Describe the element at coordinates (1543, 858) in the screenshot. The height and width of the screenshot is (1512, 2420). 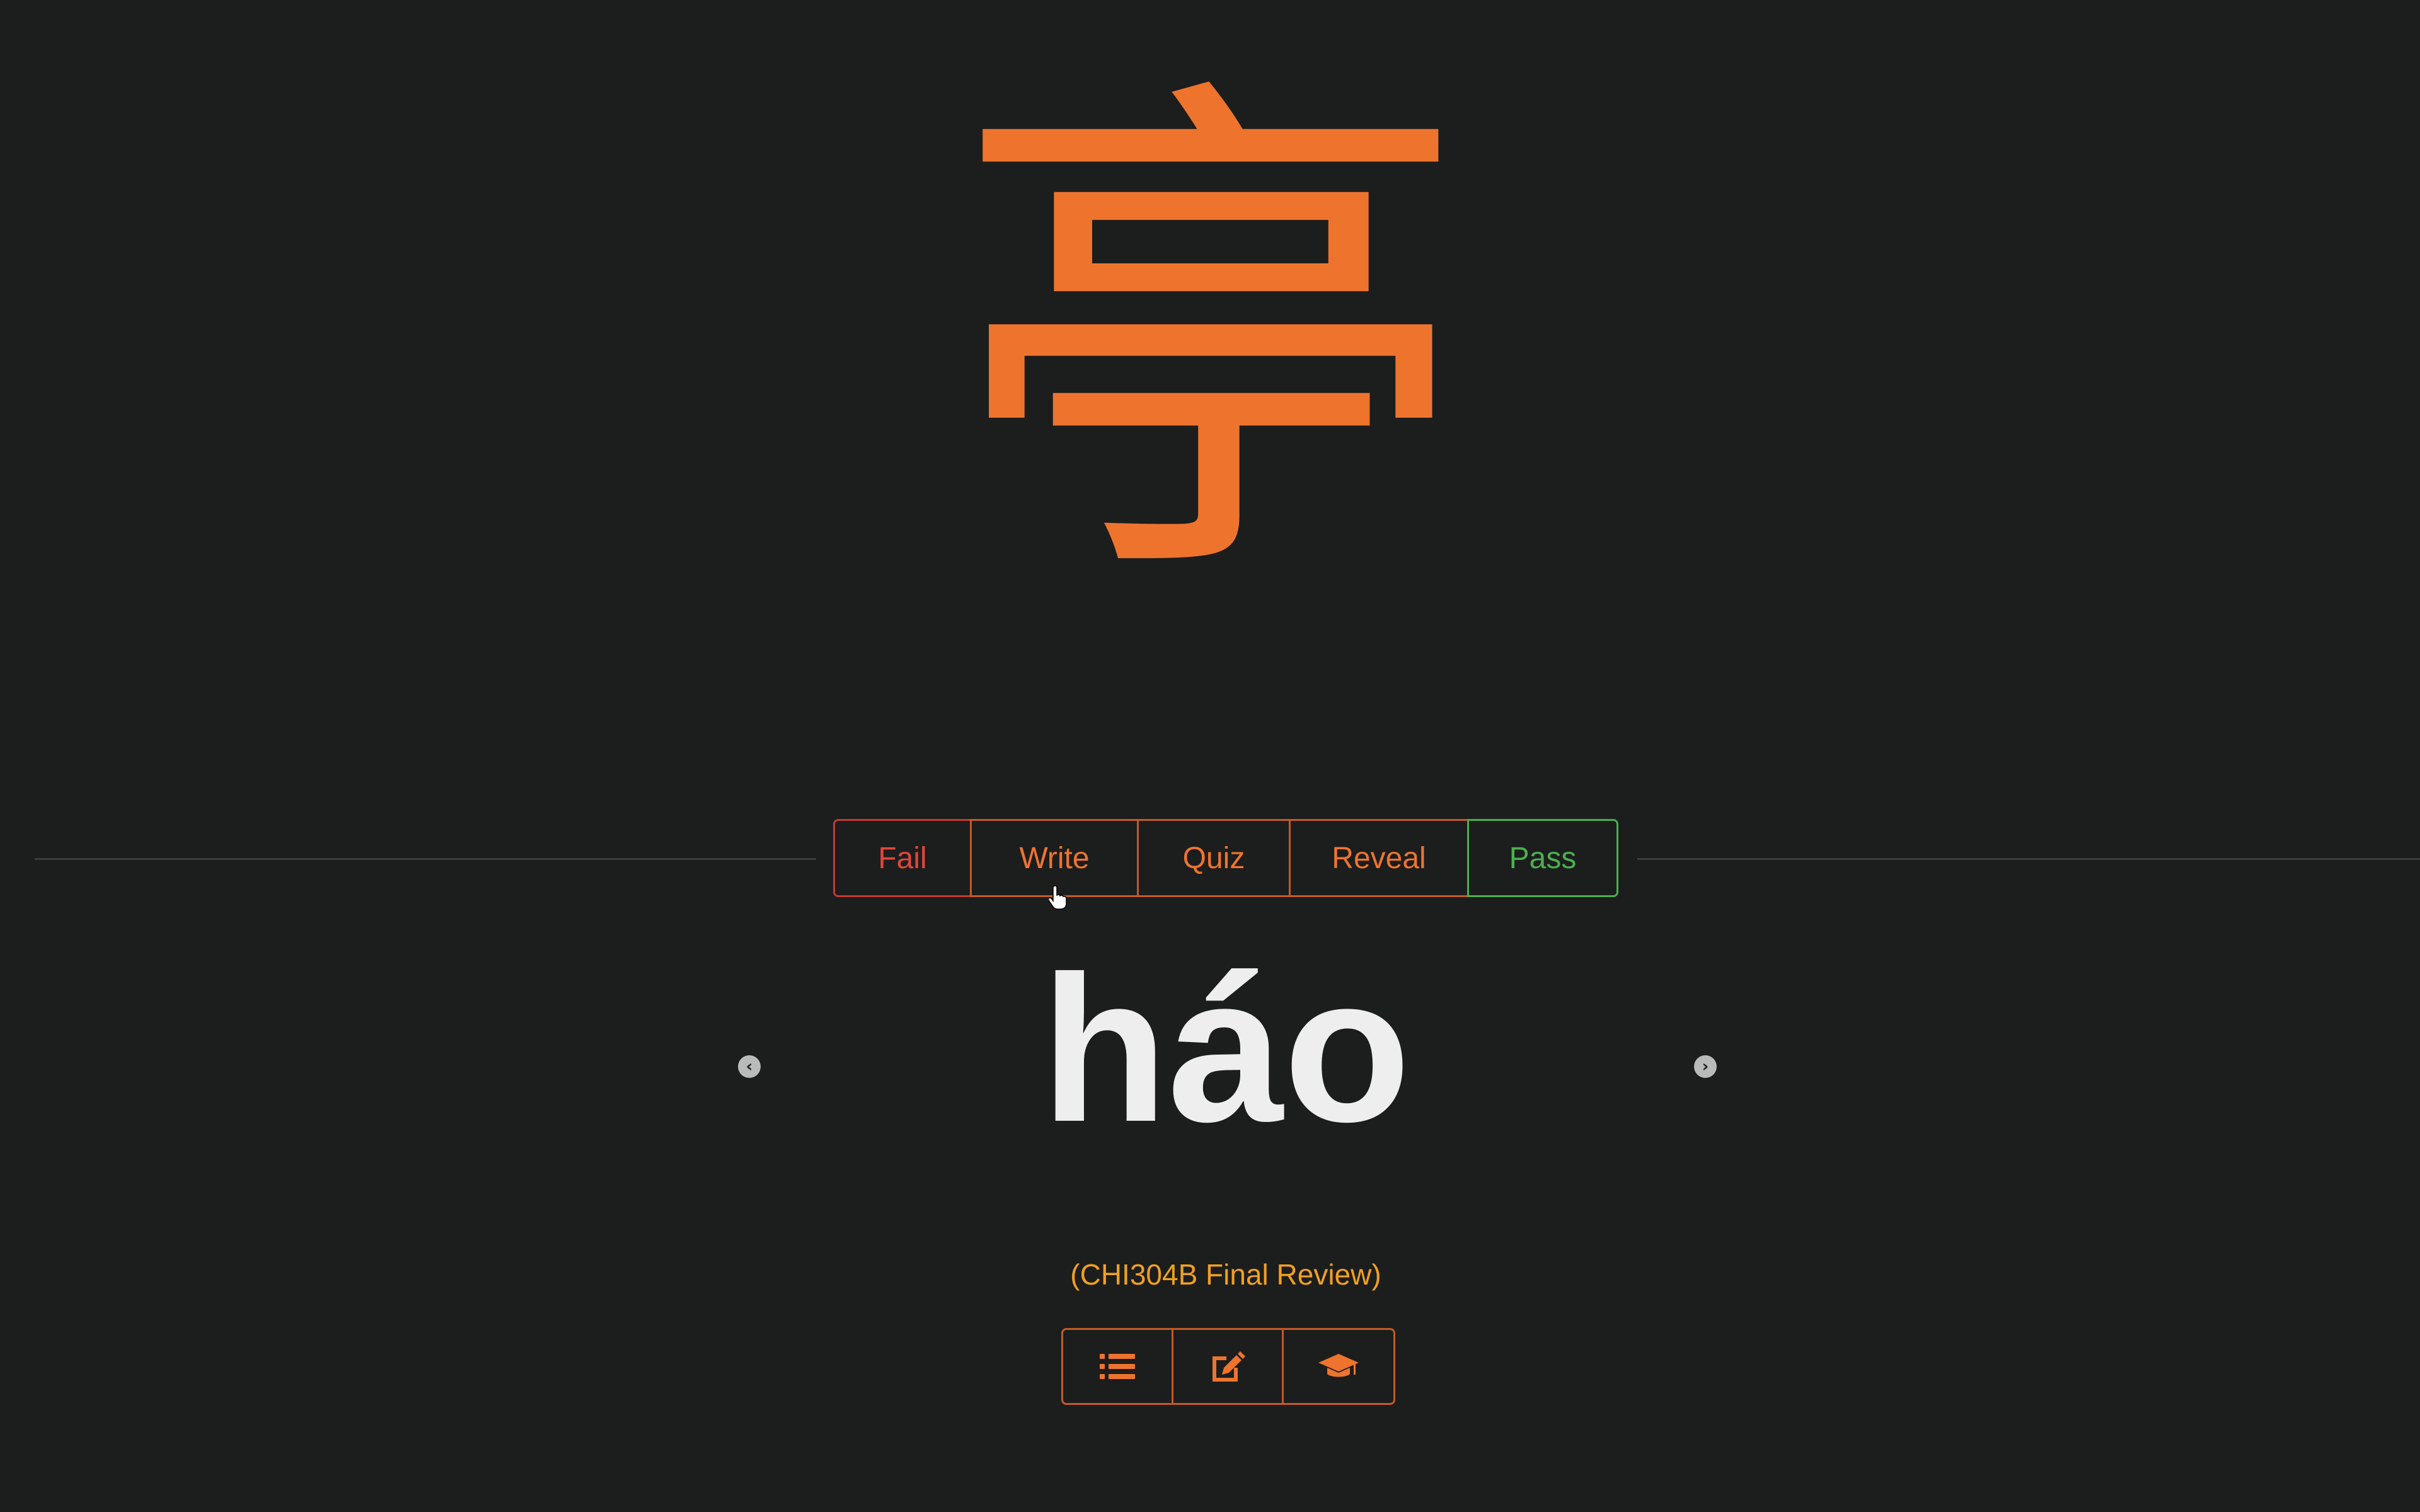
I see `pass-button: Pass` at that location.